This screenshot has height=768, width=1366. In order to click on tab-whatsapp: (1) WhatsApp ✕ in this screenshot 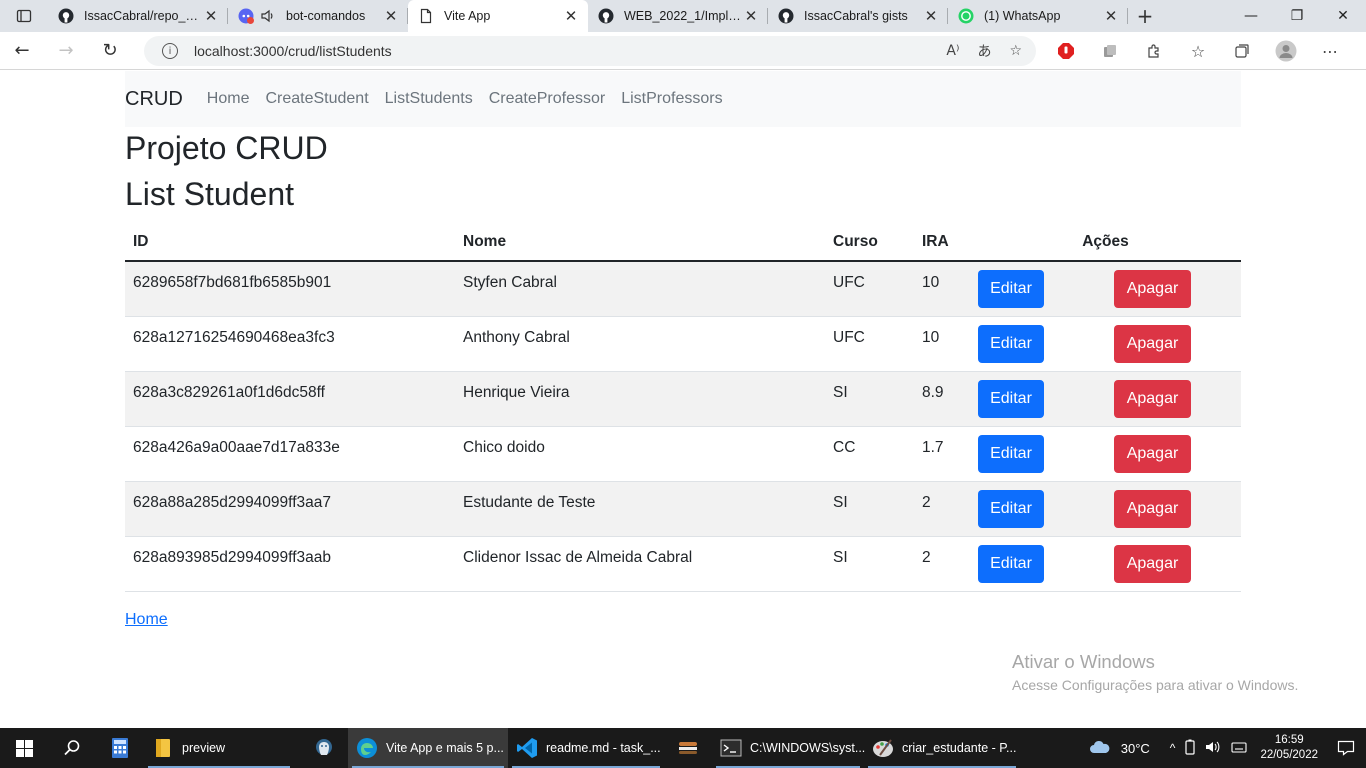, I will do `click(1038, 16)`.